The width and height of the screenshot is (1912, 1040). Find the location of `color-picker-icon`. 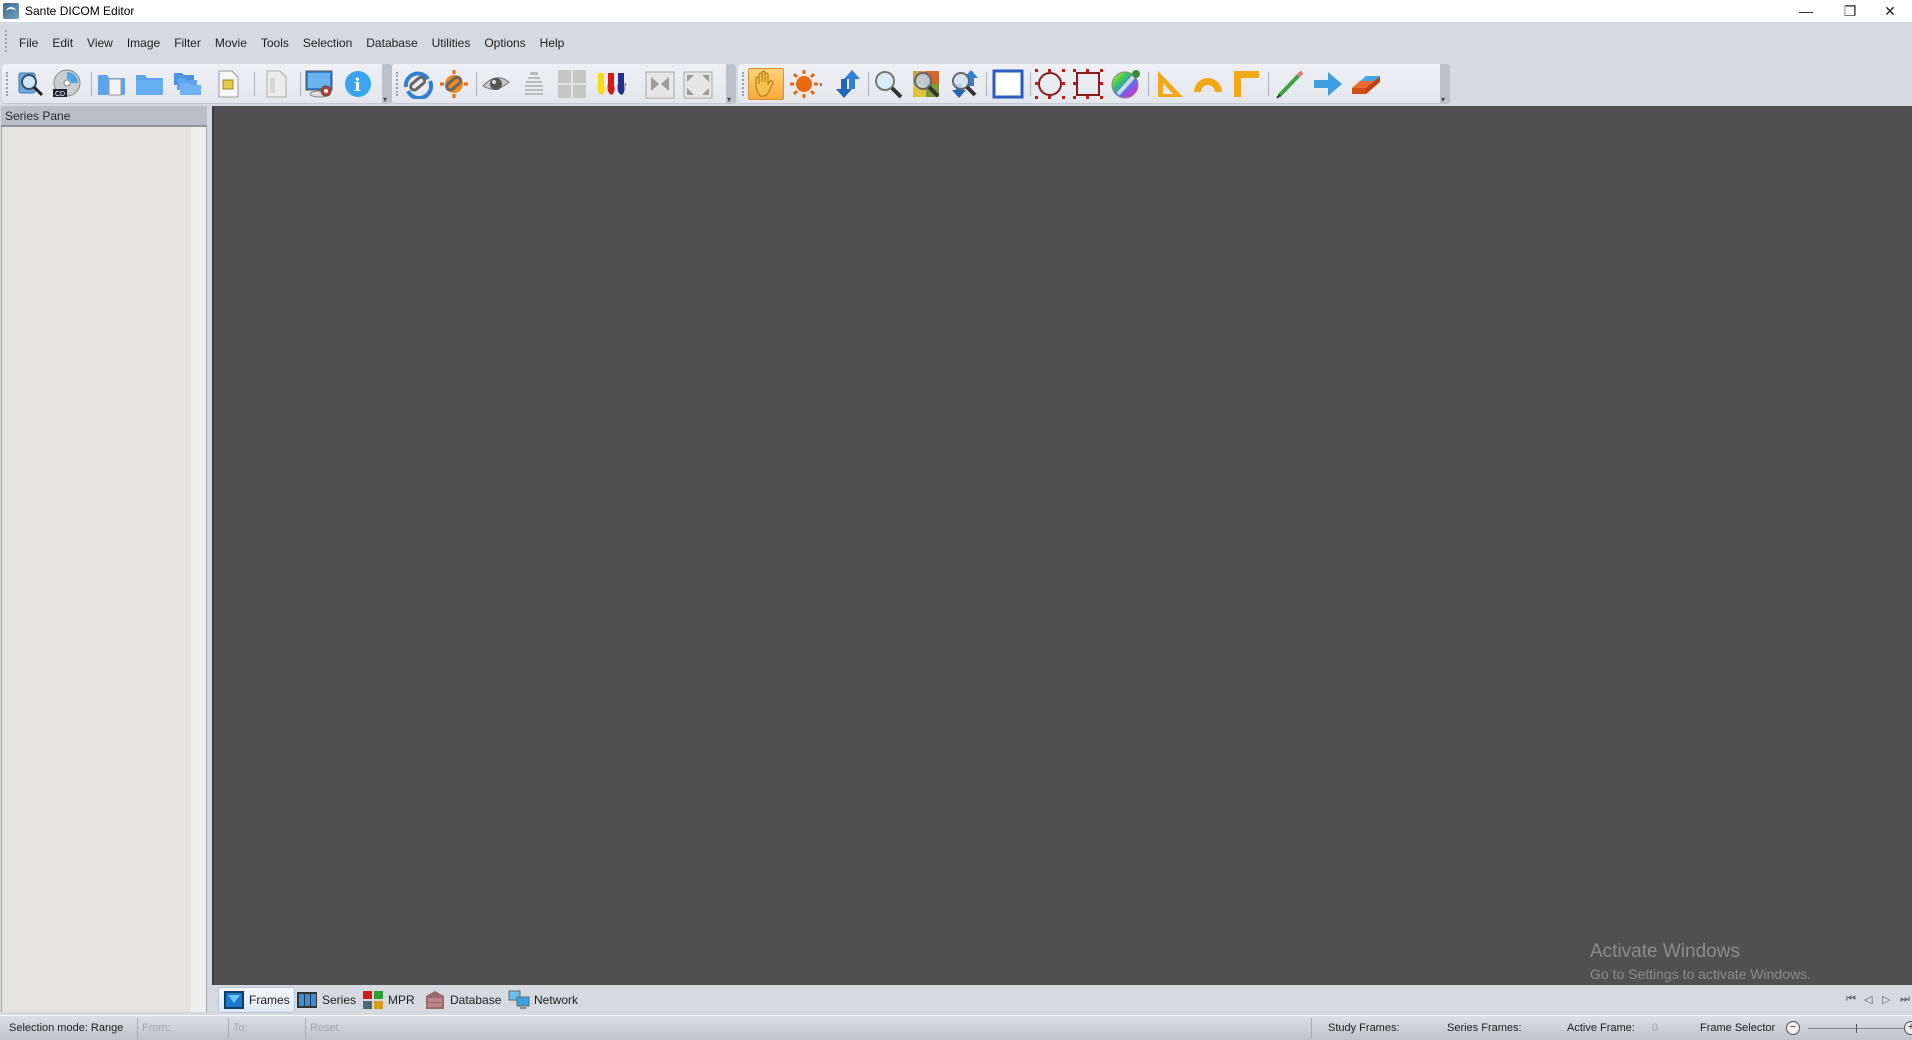

color-picker-icon is located at coordinates (1126, 84).